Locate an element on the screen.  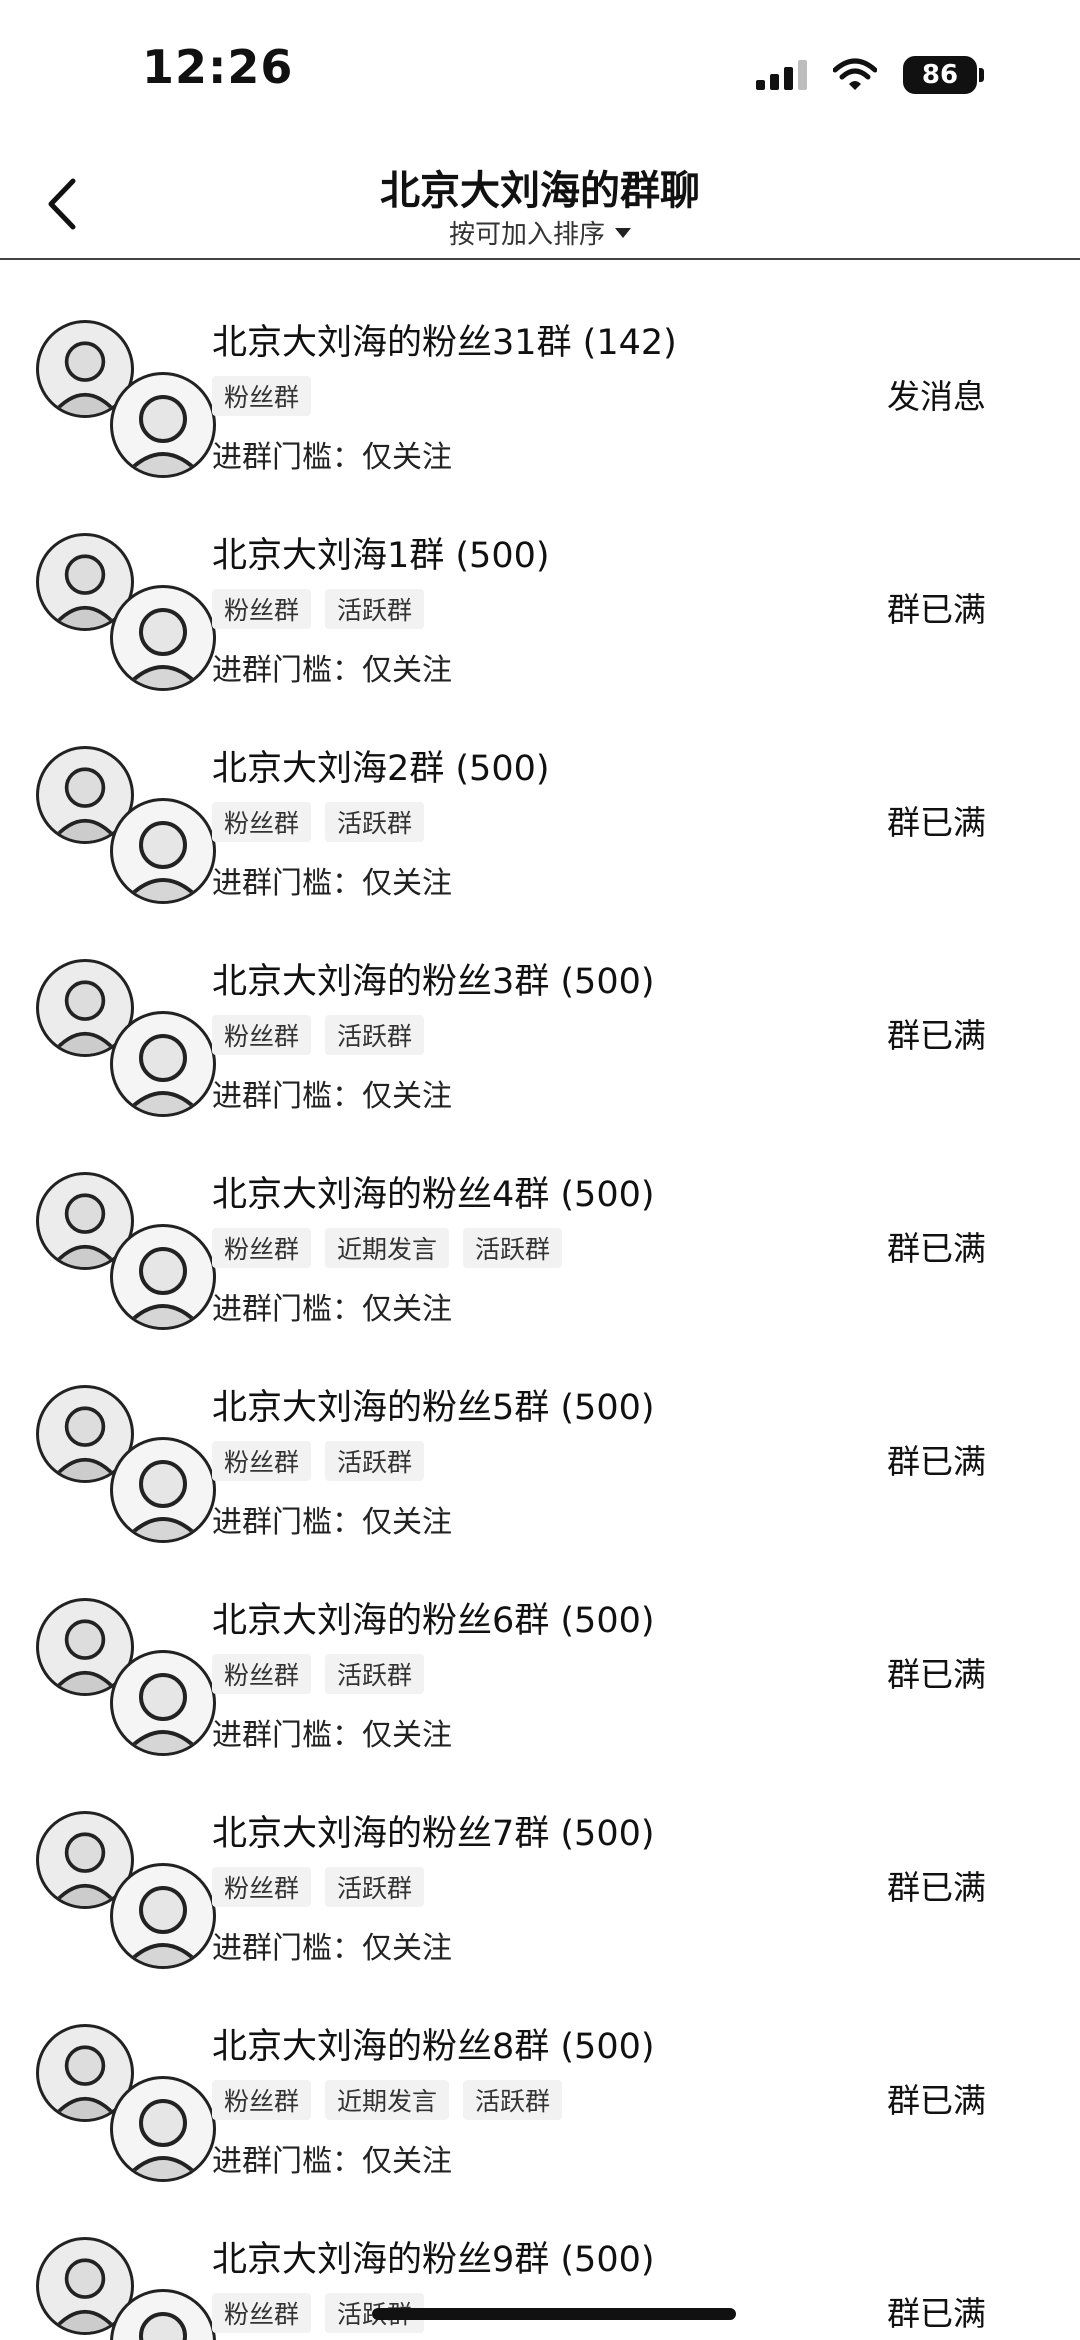
group-row: 北京大刘海的粉丝3群 (500) 粉丝群 活跃群进群门槛：仅关注 群已满 is located at coordinates (540, 1009).